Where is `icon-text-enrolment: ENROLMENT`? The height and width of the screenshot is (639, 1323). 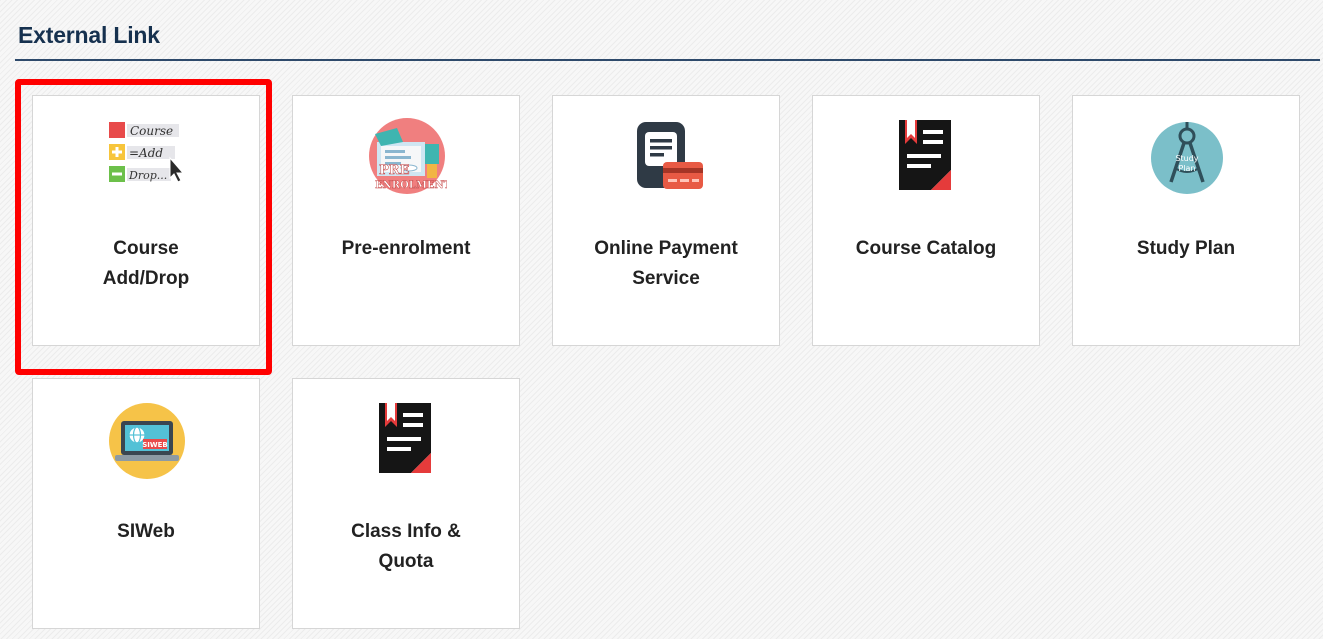
icon-text-enrolment: ENROLMENT is located at coordinates (411, 185).